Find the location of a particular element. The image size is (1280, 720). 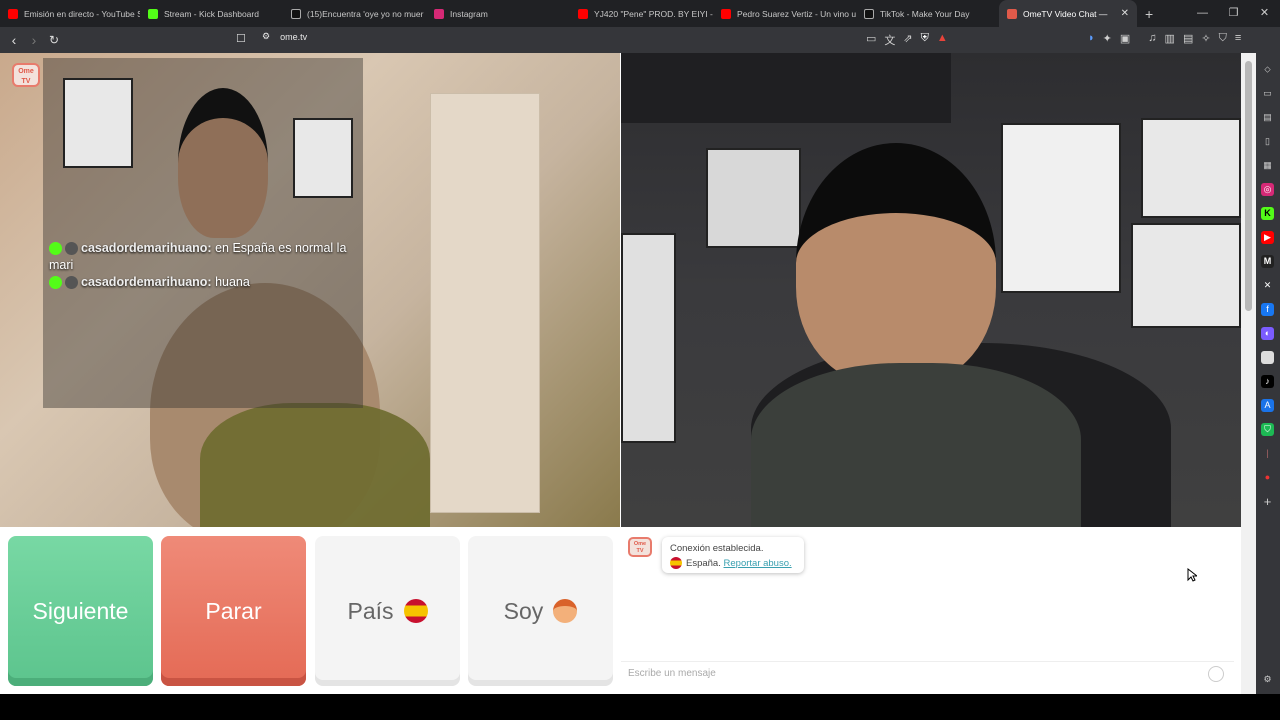

cast-icon: ▭ is located at coordinates (871, 40).